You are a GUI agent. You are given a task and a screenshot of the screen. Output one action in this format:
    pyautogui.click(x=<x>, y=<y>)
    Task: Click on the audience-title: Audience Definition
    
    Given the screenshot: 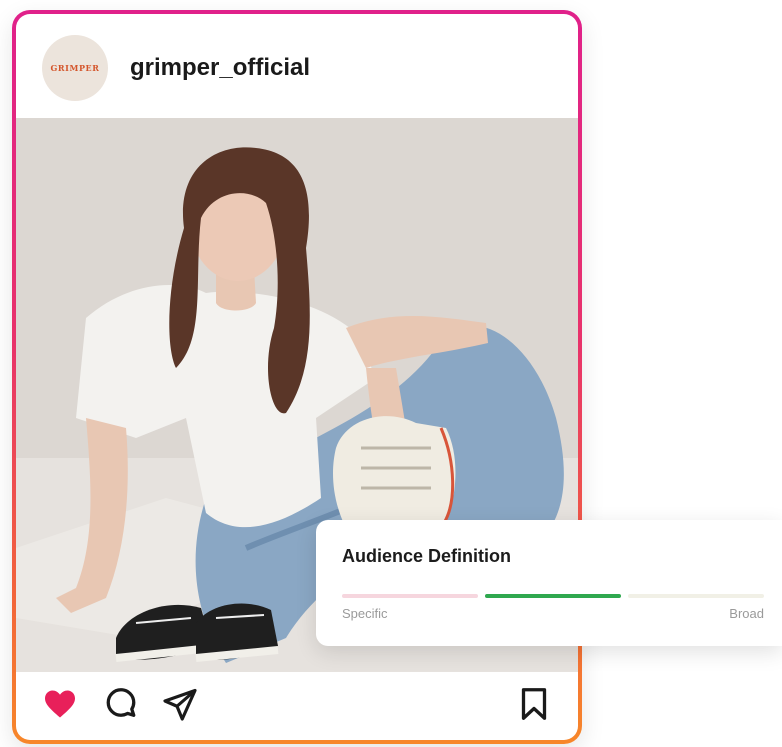 What is the action you would take?
    pyautogui.click(x=427, y=556)
    